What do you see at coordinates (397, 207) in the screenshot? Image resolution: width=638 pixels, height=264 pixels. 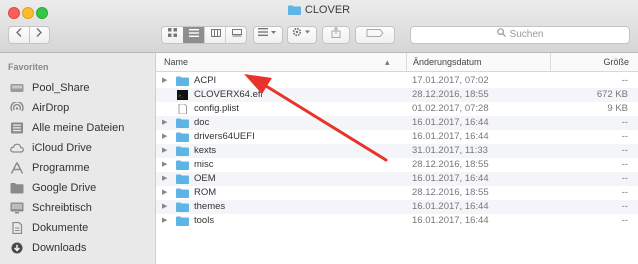 I see `list-item: ▶ themes 16.01.2017, 16:44 --` at bounding box center [397, 207].